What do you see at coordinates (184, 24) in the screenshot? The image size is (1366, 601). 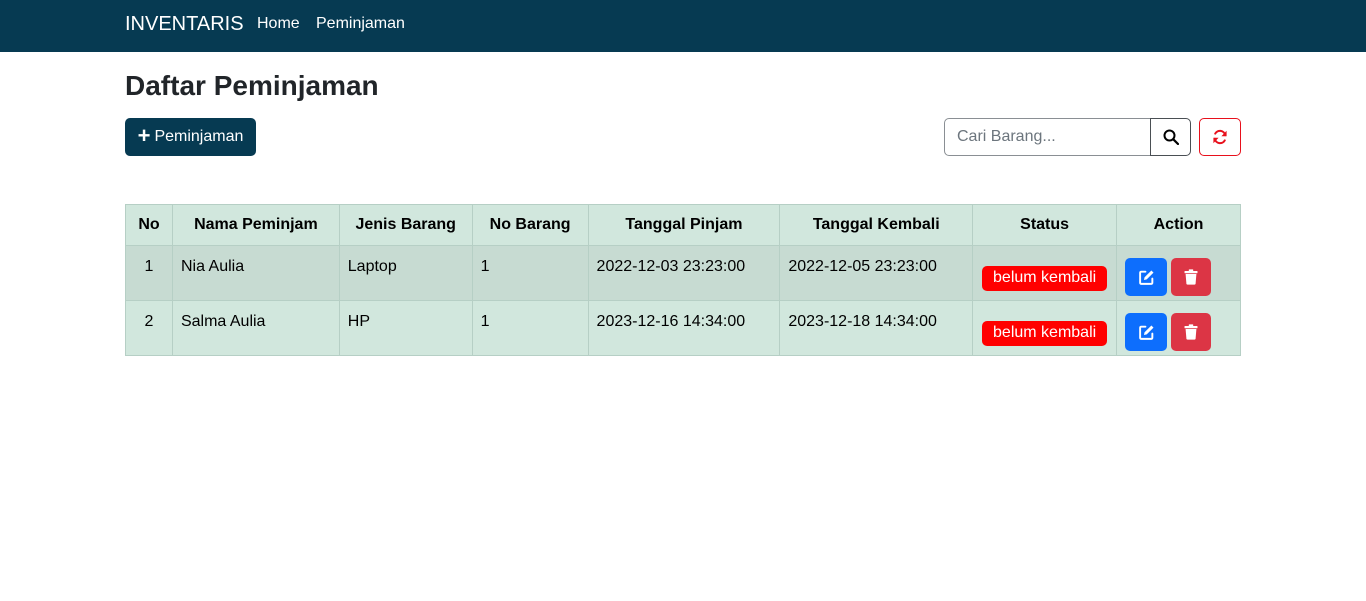 I see `brand-logo-text: INVENTARIS` at bounding box center [184, 24].